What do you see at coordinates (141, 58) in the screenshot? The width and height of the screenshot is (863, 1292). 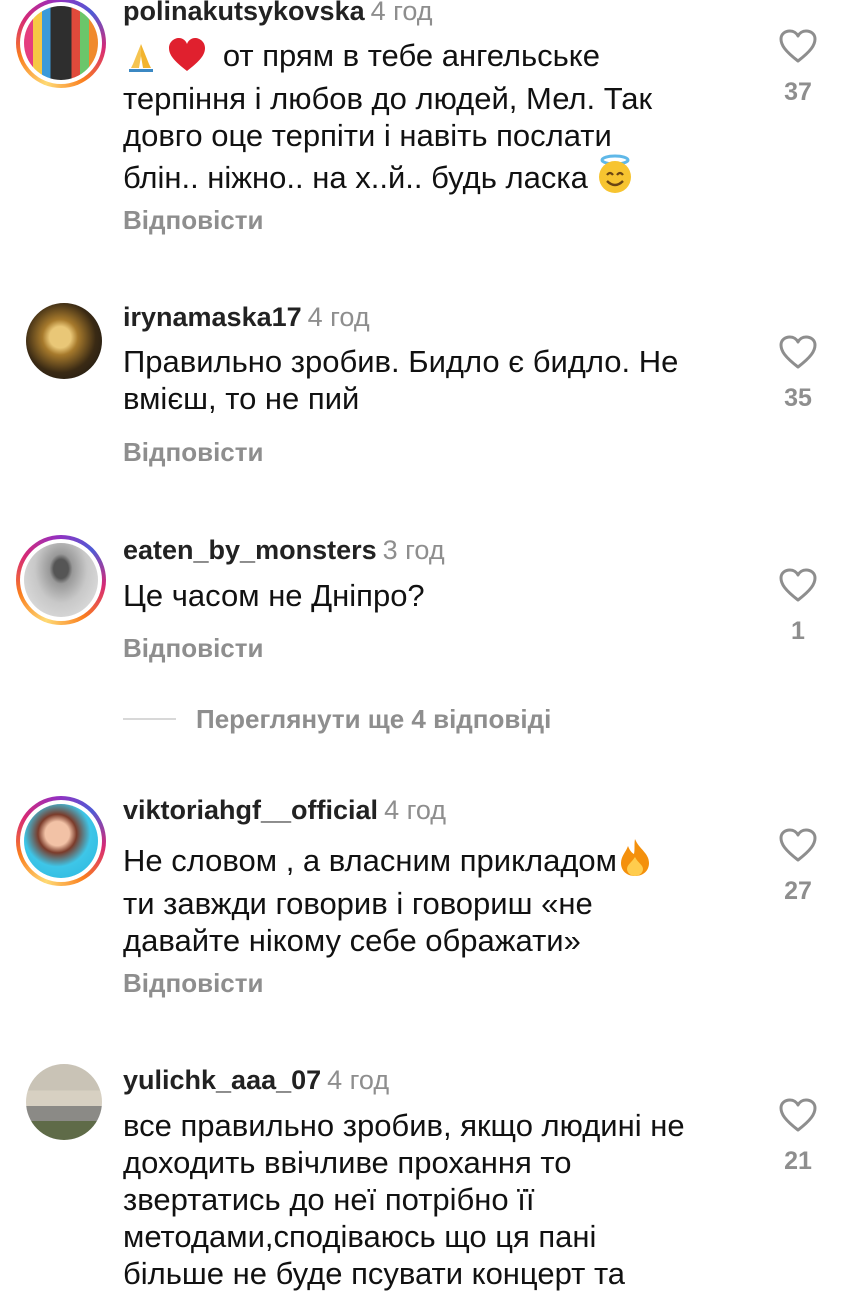 I see `folded-hands-emoji` at bounding box center [141, 58].